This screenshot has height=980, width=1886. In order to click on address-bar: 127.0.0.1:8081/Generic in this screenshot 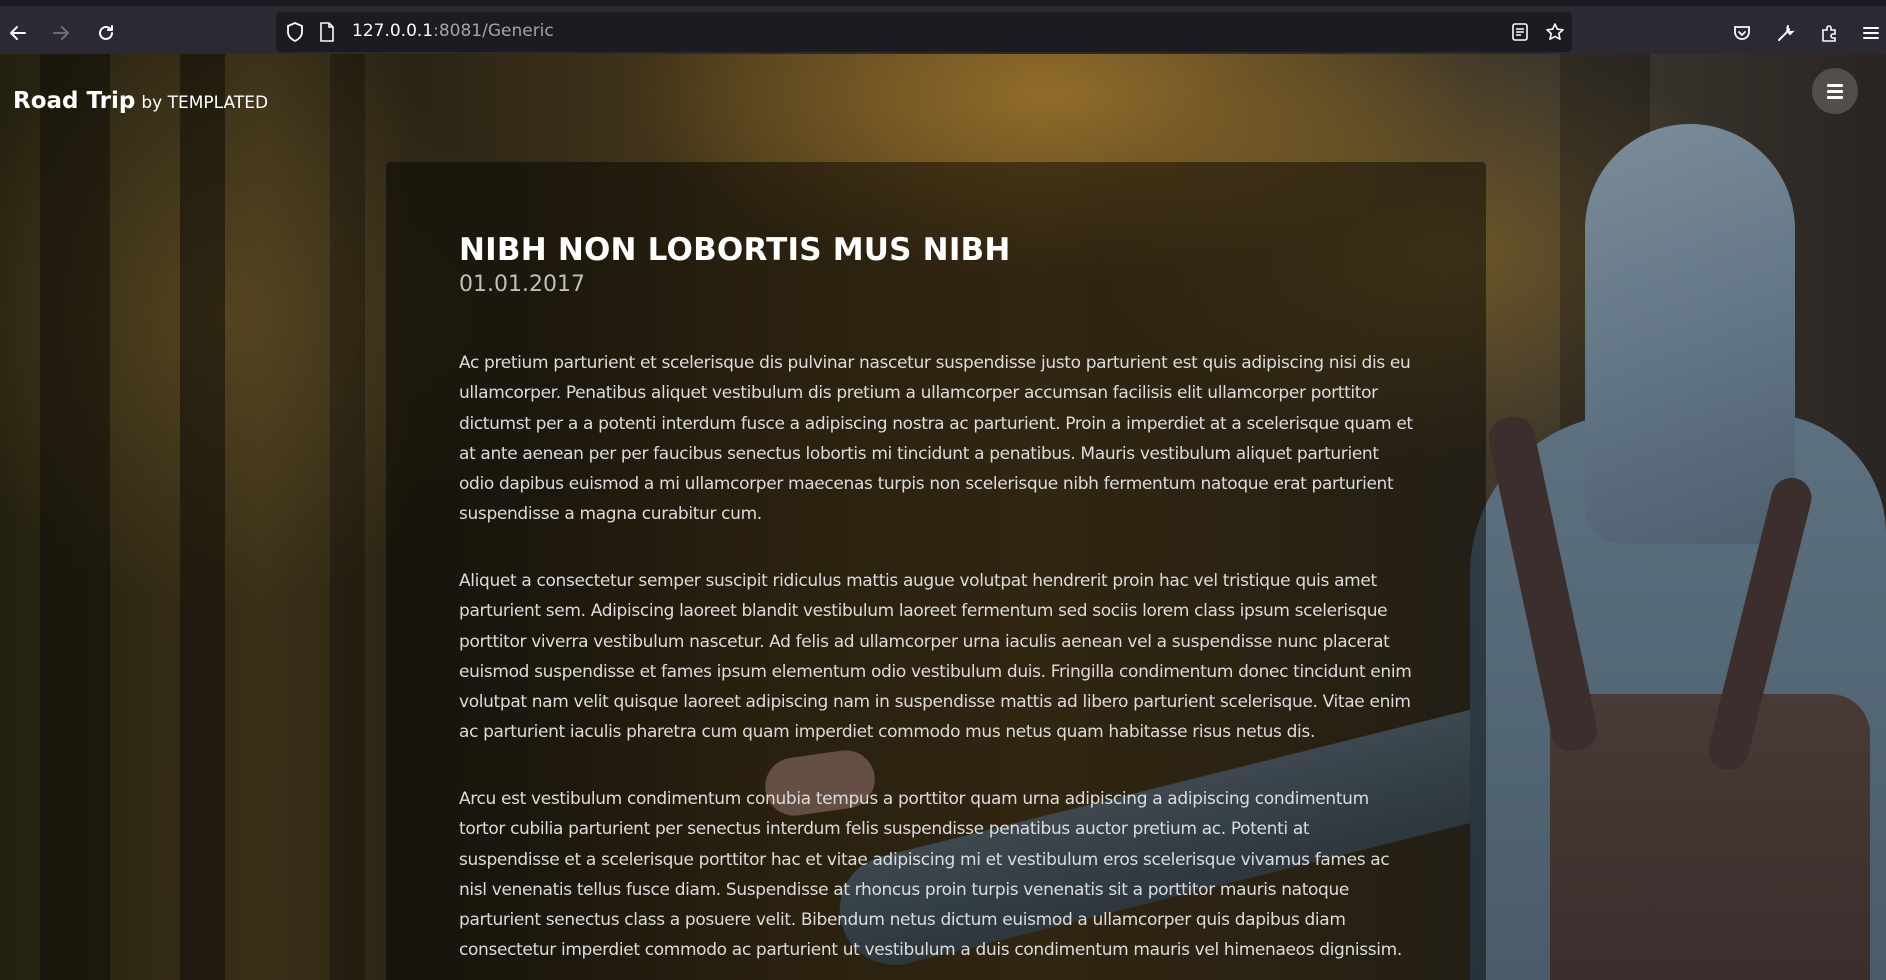, I will do `click(924, 32)`.